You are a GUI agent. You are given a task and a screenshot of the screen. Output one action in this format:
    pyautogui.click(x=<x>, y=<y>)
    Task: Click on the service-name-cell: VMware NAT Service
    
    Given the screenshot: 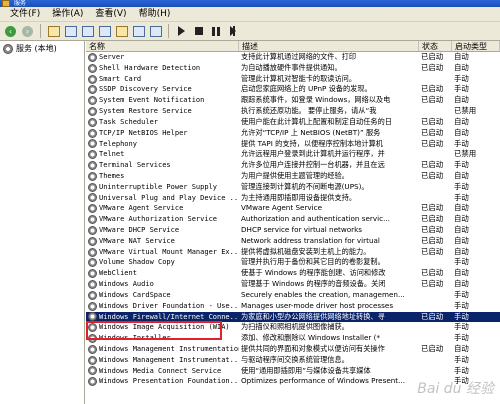 What is the action you would take?
    pyautogui.click(x=162, y=241)
    